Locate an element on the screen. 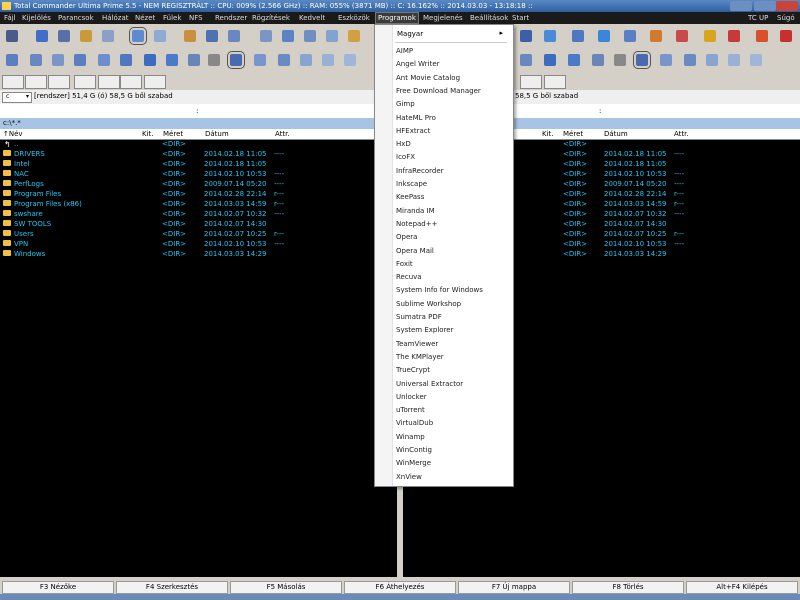 The image size is (800, 600). menu-item: The KMPlayer is located at coordinates (420, 357).